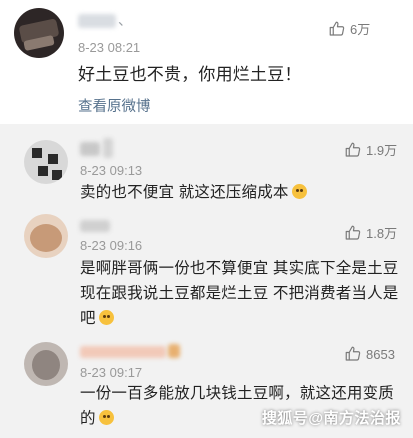 The height and width of the screenshot is (438, 413). What do you see at coordinates (184, 192) in the screenshot?
I see `reply-line: 卖的也不便宜 就这还压缩成本` at bounding box center [184, 192].